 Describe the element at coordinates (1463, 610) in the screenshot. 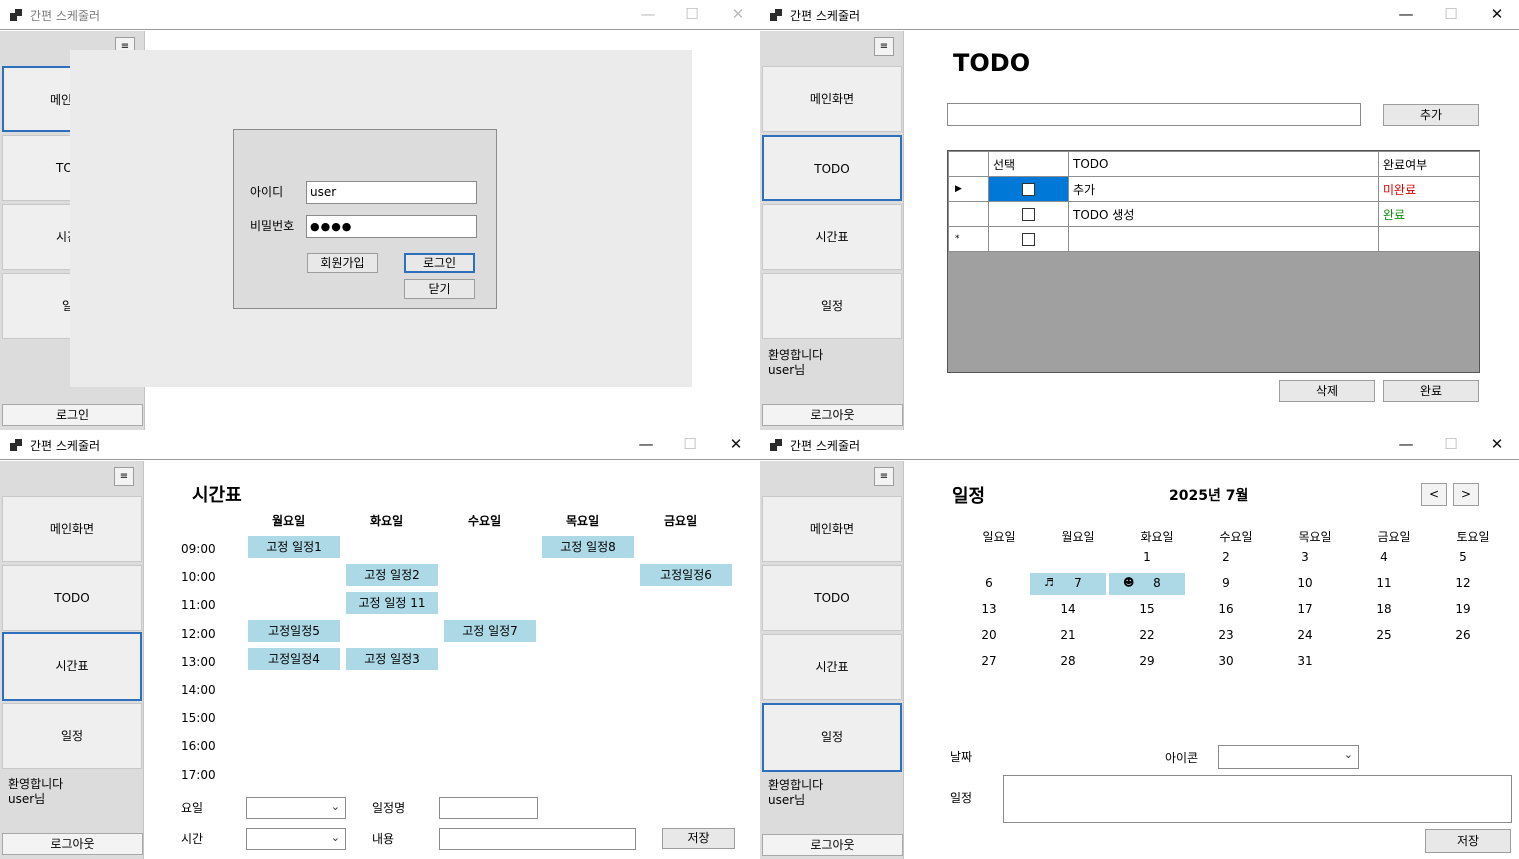

I see `calendar-day: 19` at that location.